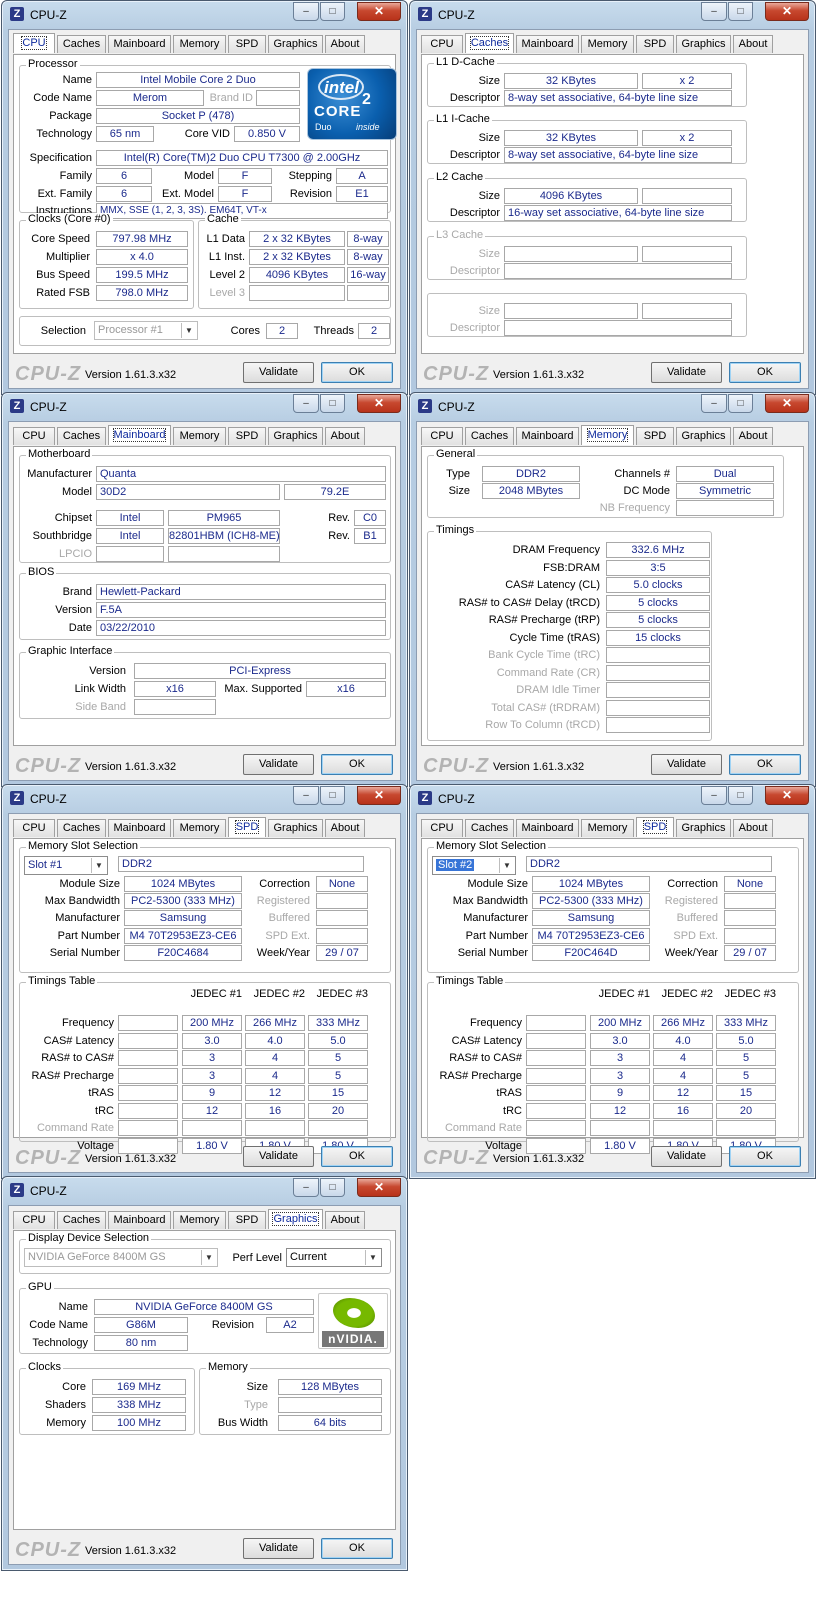 The width and height of the screenshot is (833, 1605). I want to click on l1i-cache-size-field: 32 KBytes, so click(571, 138).